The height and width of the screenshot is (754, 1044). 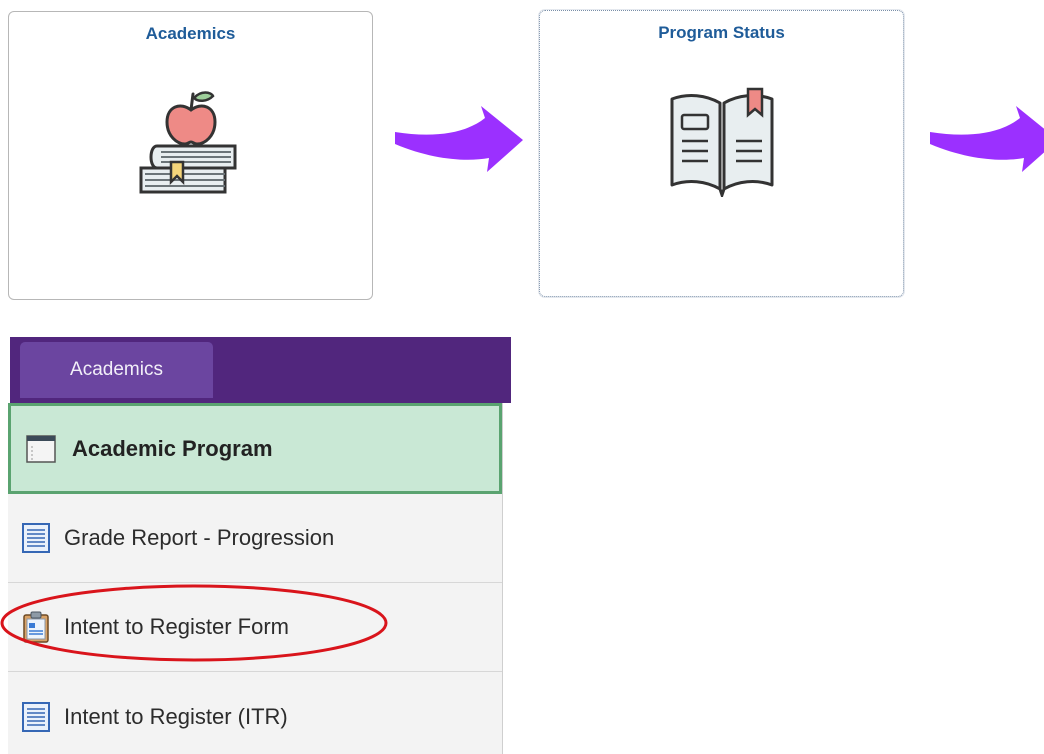 What do you see at coordinates (41, 449) in the screenshot?
I see `calendar-icon` at bounding box center [41, 449].